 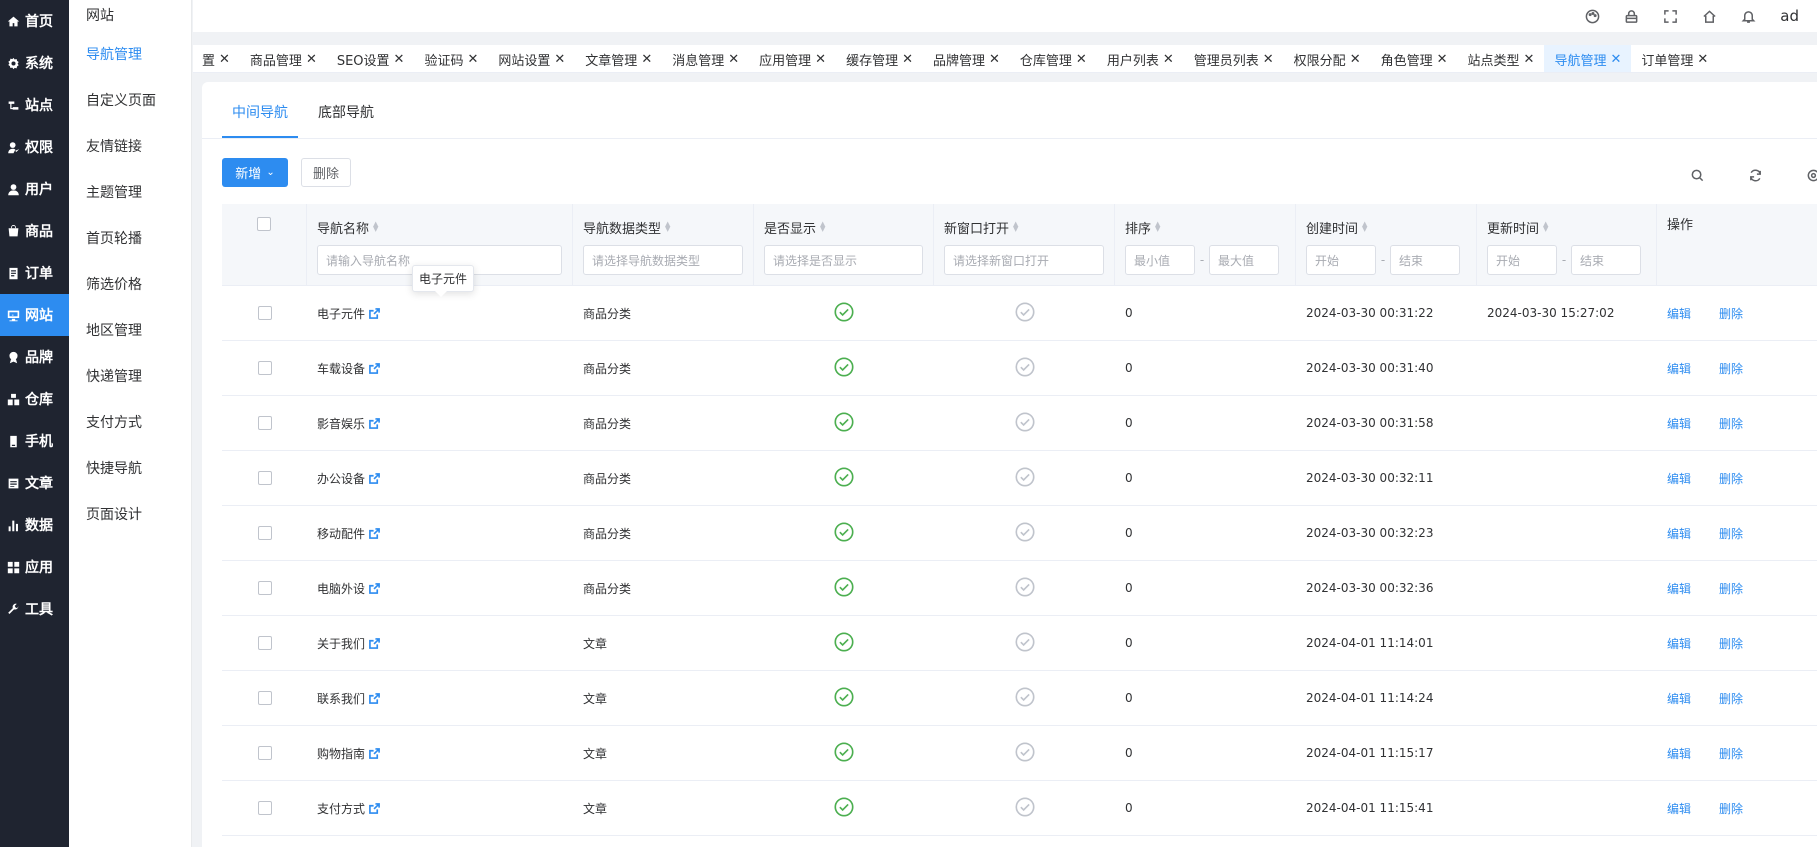 I want to click on subnav-item: 筛选价格, so click(x=130, y=285).